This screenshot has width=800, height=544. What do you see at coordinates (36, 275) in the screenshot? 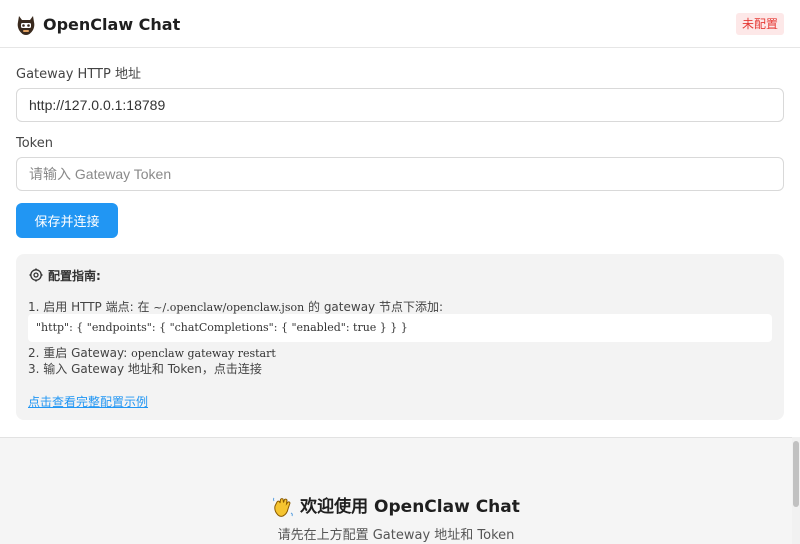
I see `gear-icon` at bounding box center [36, 275].